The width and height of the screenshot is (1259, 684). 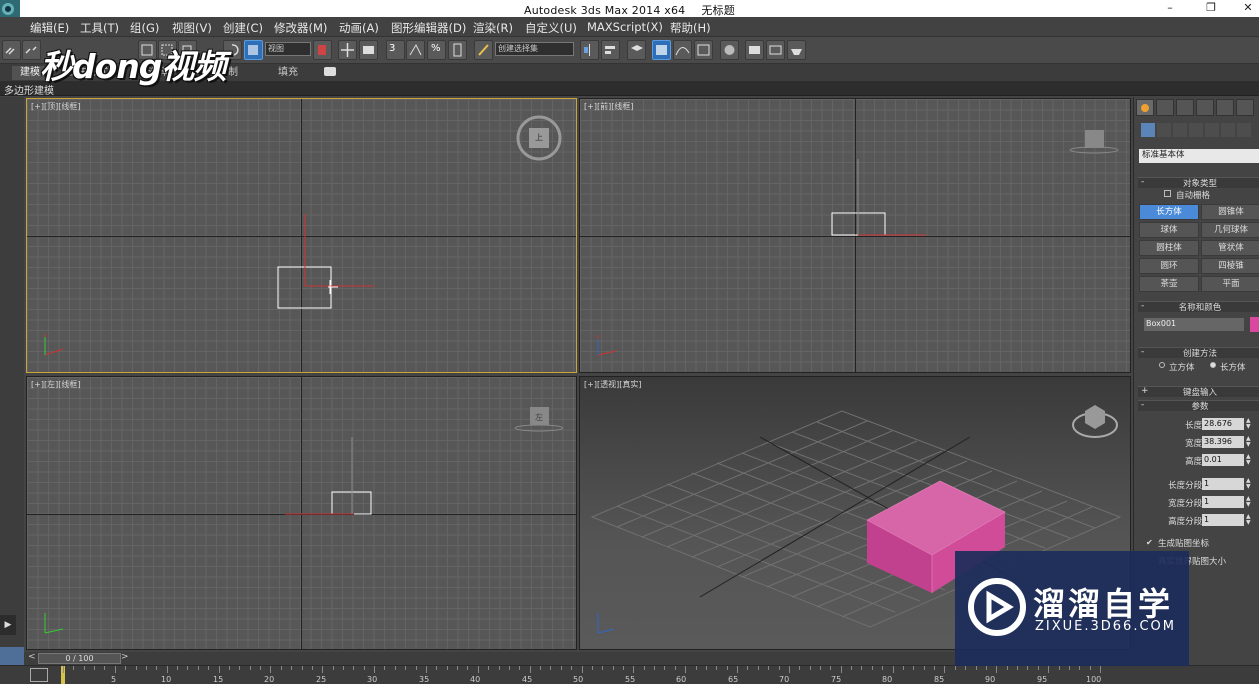 What do you see at coordinates (359, 28) in the screenshot?
I see `menu-animation: 动画(A)` at bounding box center [359, 28].